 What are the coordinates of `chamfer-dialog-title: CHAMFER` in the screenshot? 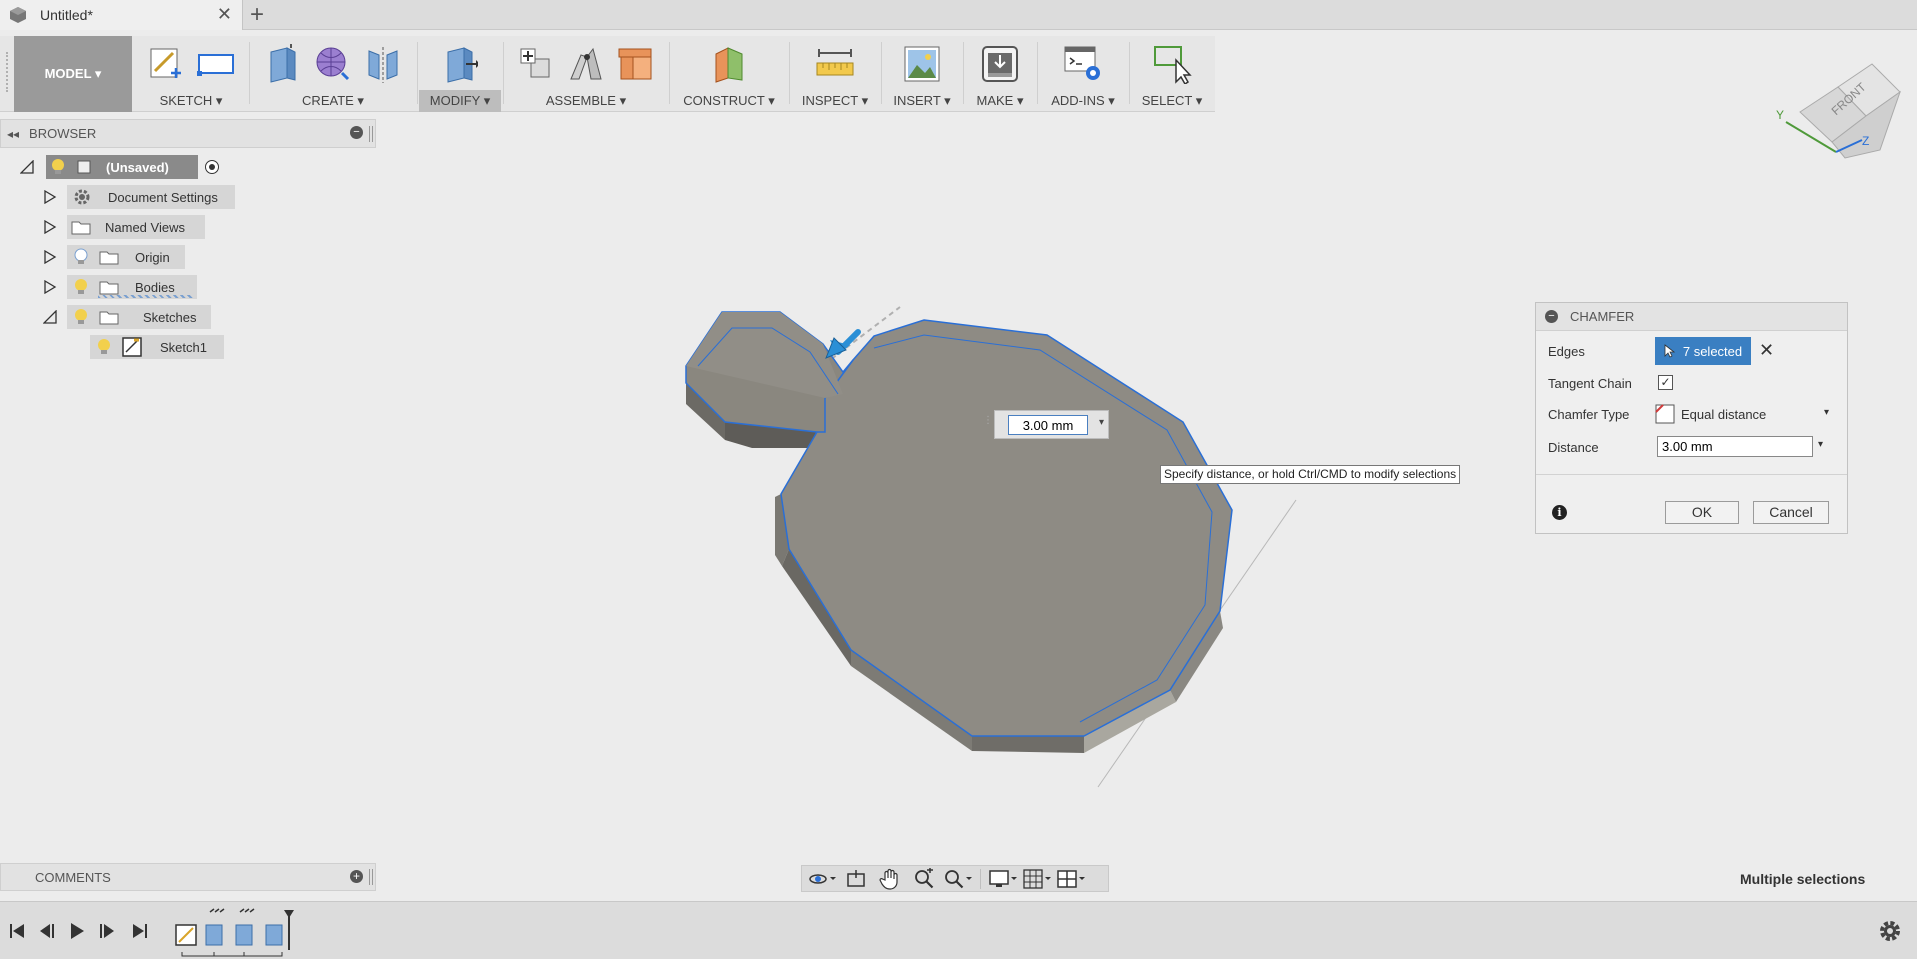 It's located at (1602, 316).